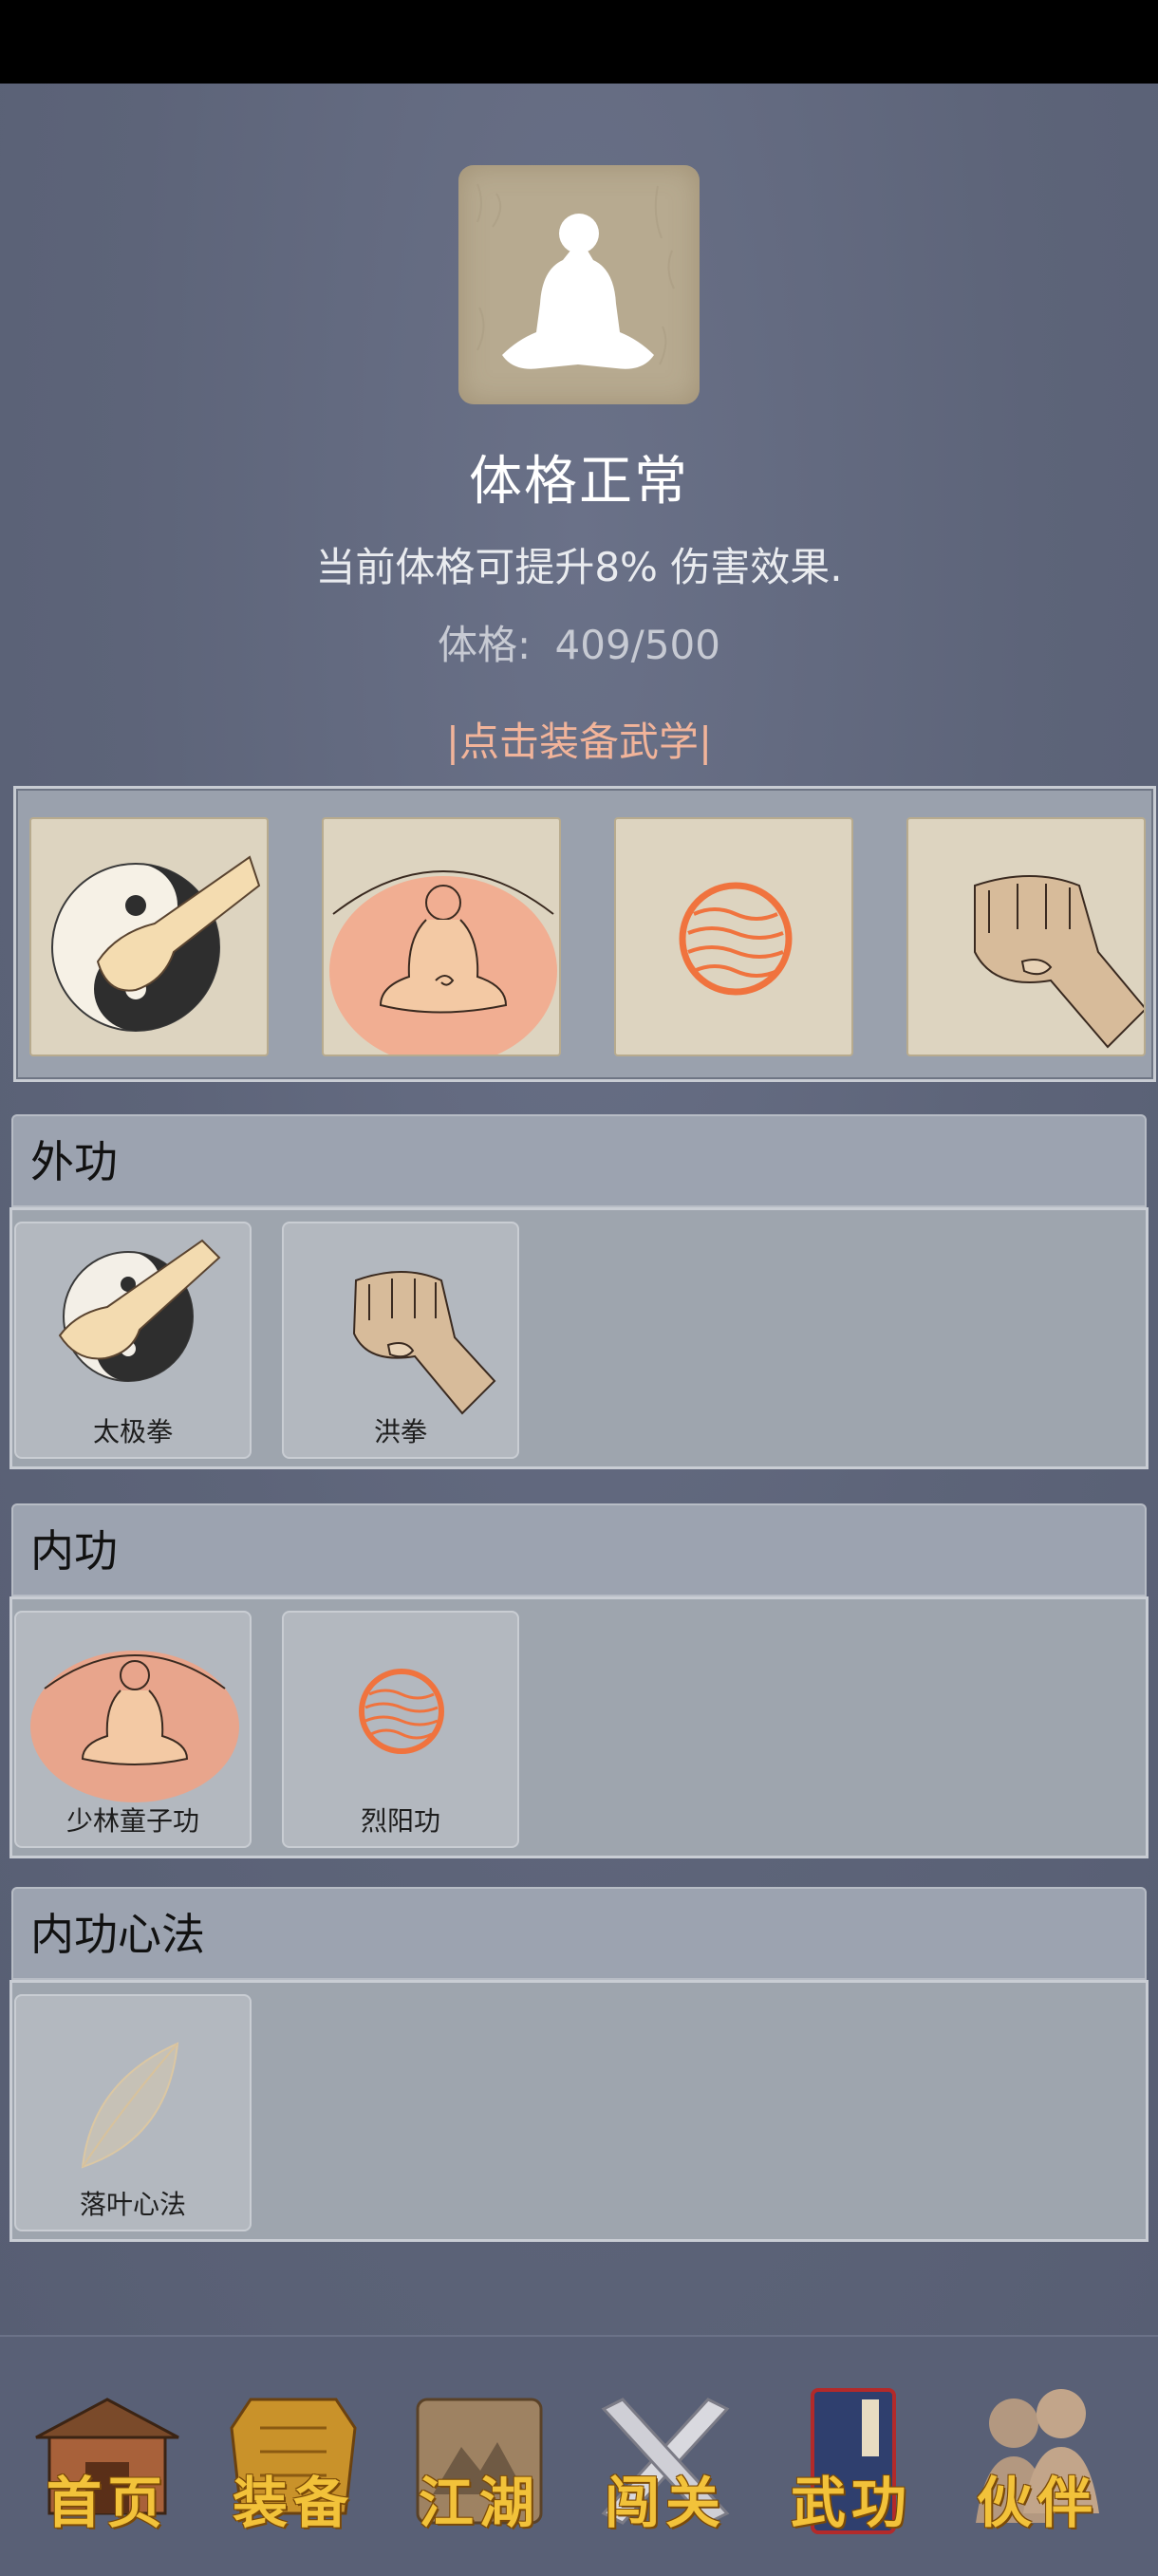 The width and height of the screenshot is (1158, 2576). I want to click on physique-value: 409/500, so click(637, 645).